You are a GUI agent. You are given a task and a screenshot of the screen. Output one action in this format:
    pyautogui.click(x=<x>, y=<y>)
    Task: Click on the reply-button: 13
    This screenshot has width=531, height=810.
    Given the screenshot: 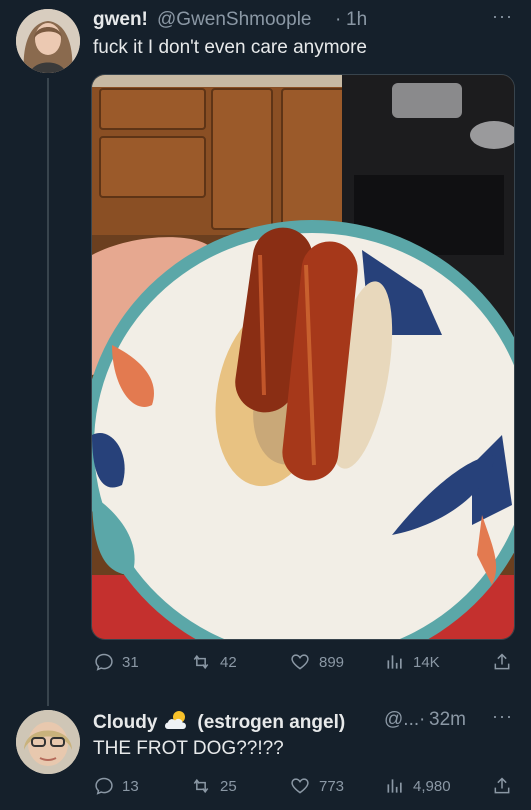 What is the action you would take?
    pyautogui.click(x=116, y=786)
    